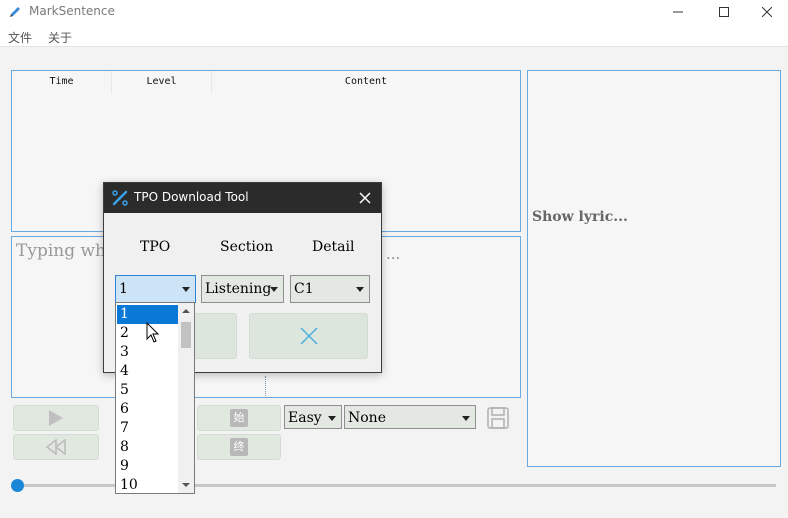 The width and height of the screenshot is (788, 518). What do you see at coordinates (20, 37) in the screenshot?
I see `menu-file: 文件` at bounding box center [20, 37].